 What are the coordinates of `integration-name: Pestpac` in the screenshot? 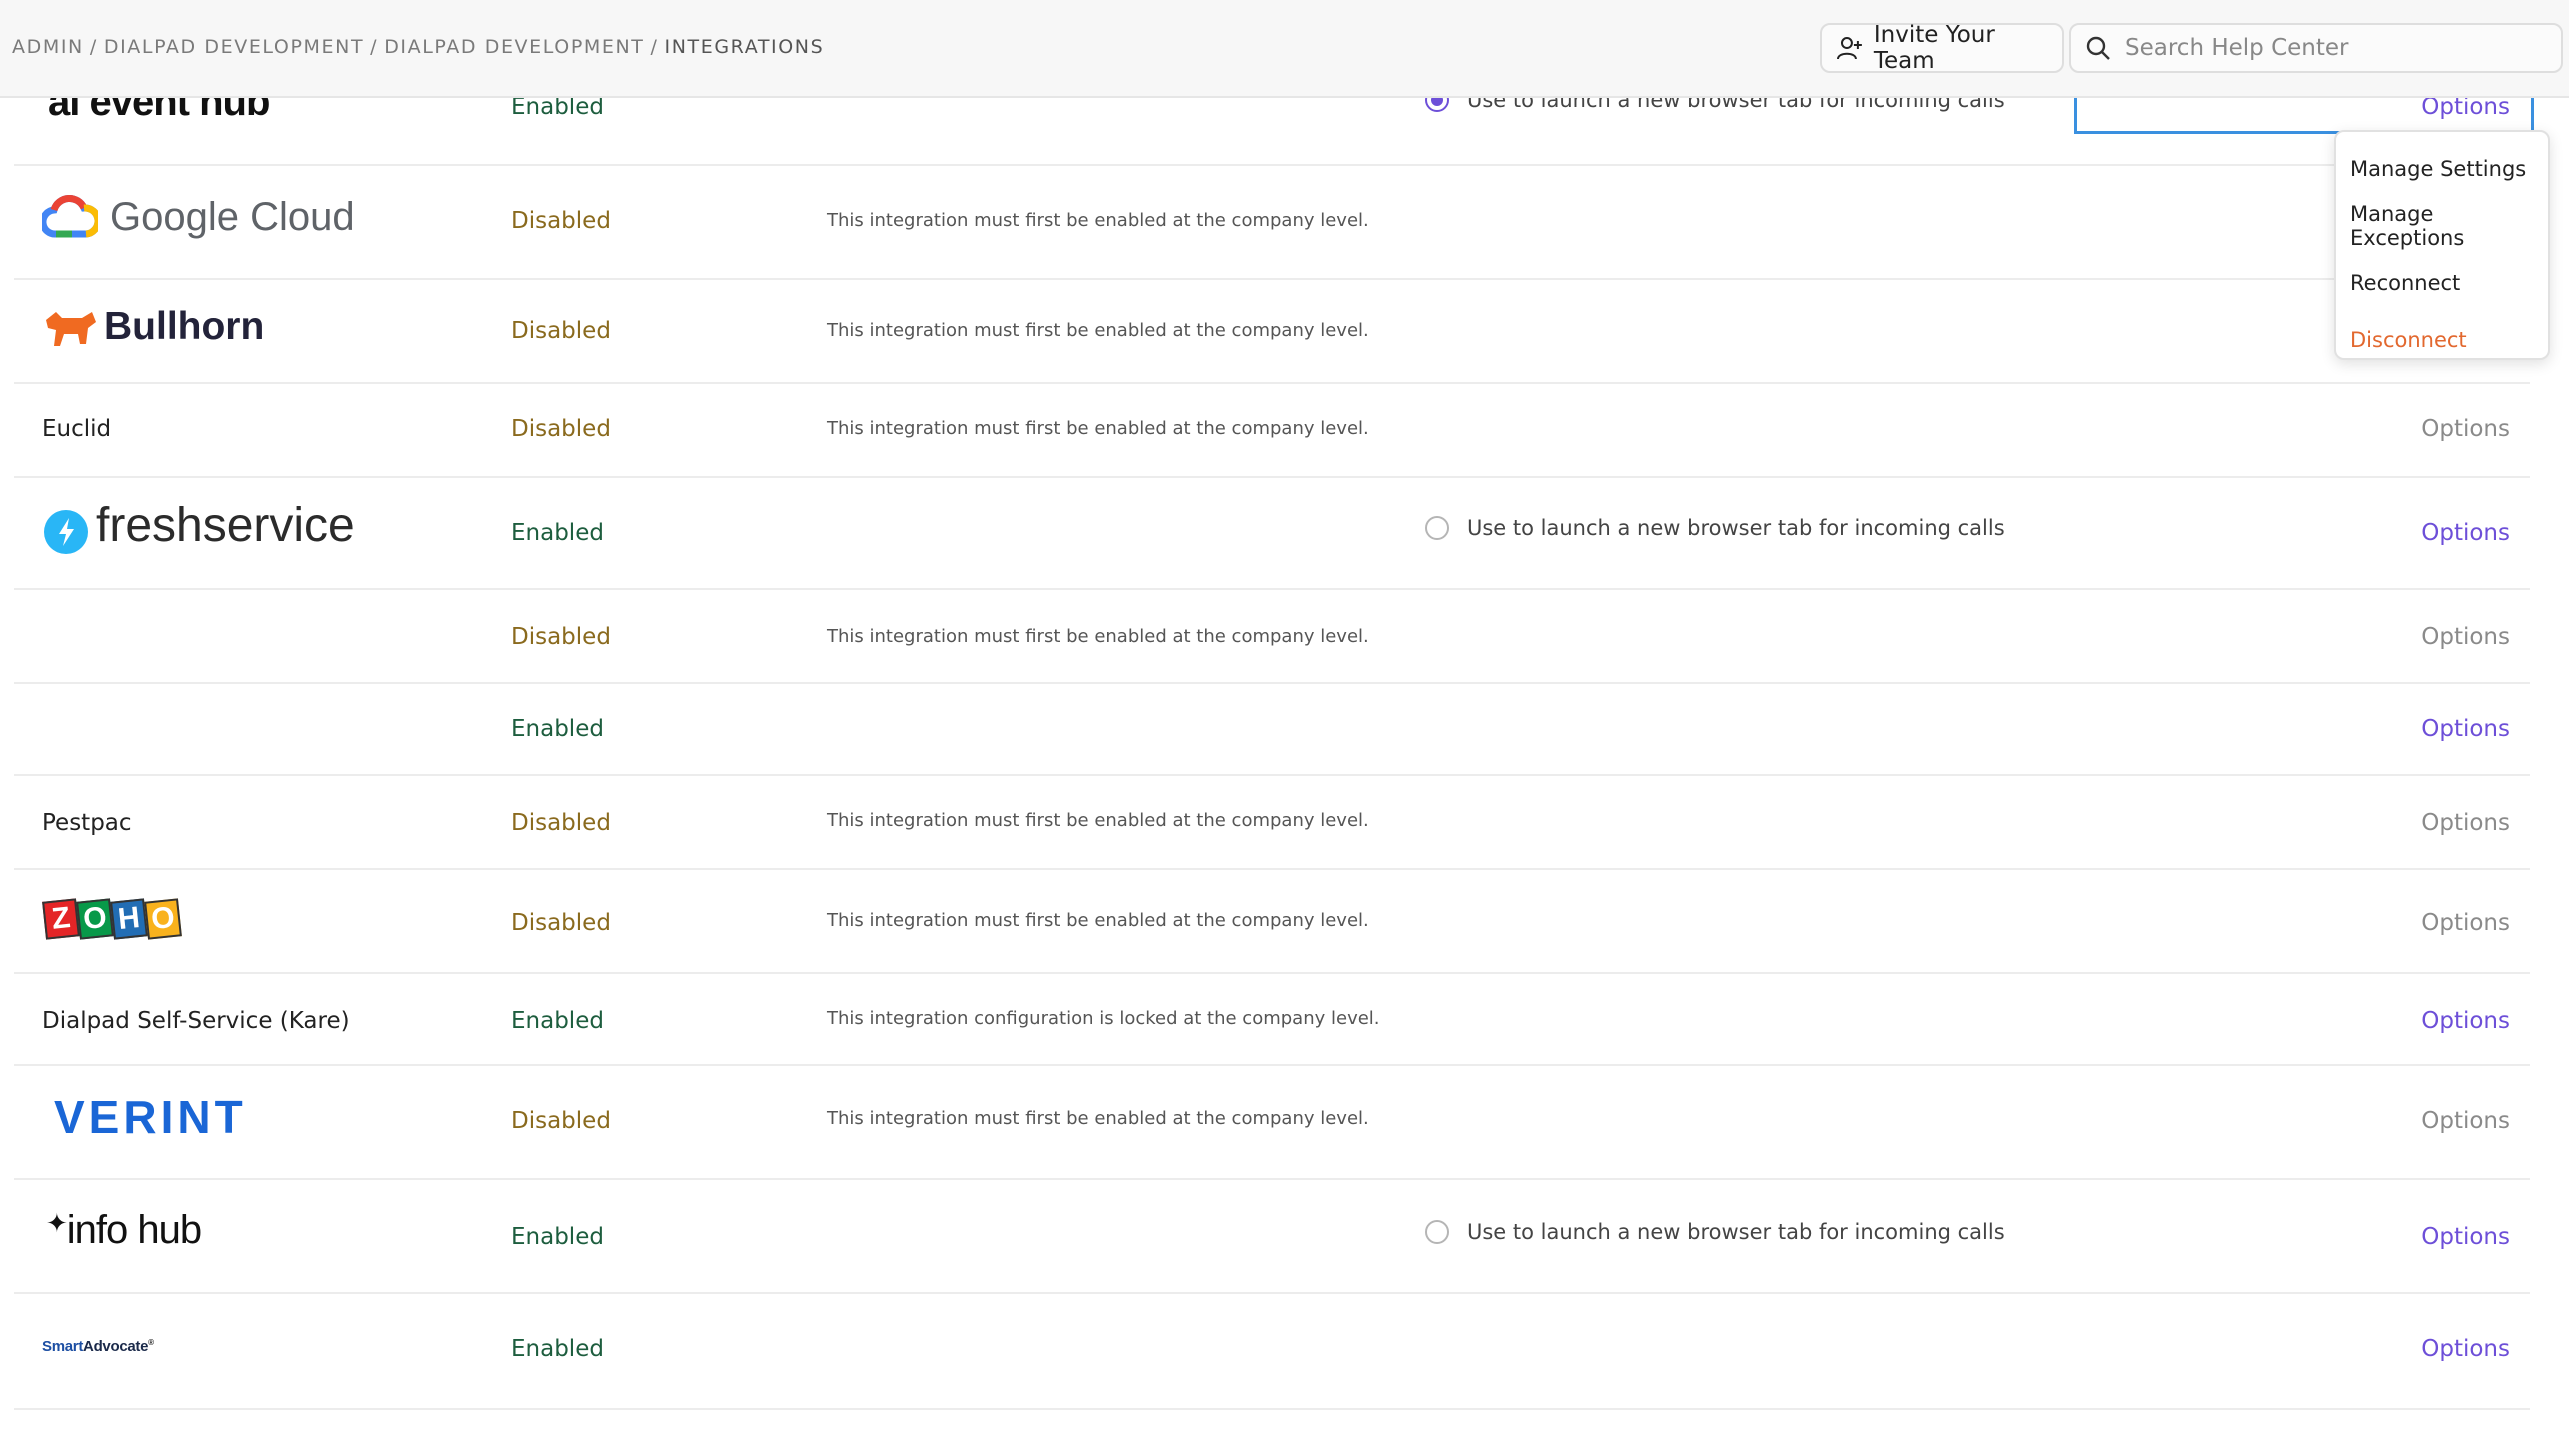 It's located at (87, 823).